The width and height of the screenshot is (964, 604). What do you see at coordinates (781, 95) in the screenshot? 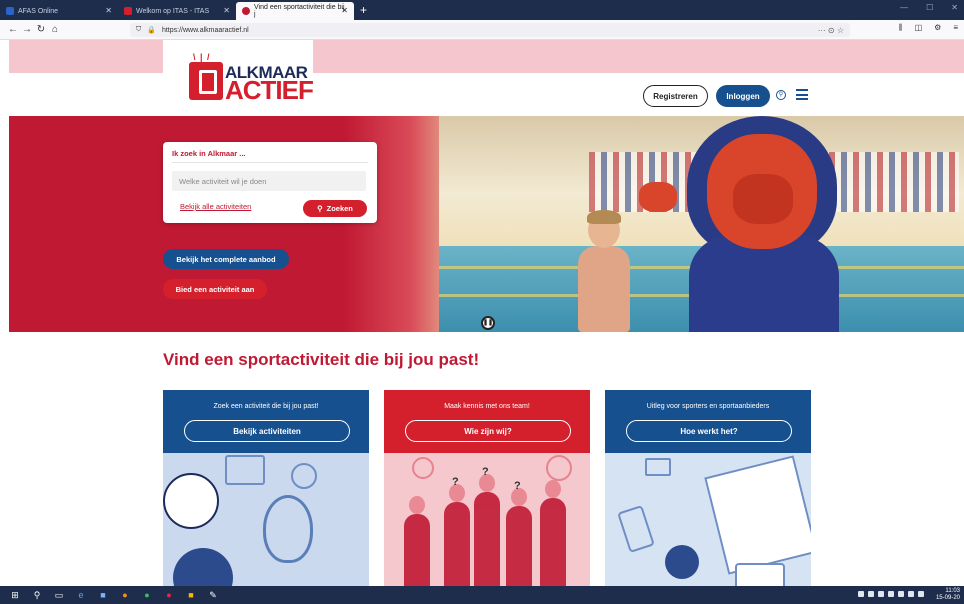
I see `accessibility-icon: ⚲` at bounding box center [781, 95].